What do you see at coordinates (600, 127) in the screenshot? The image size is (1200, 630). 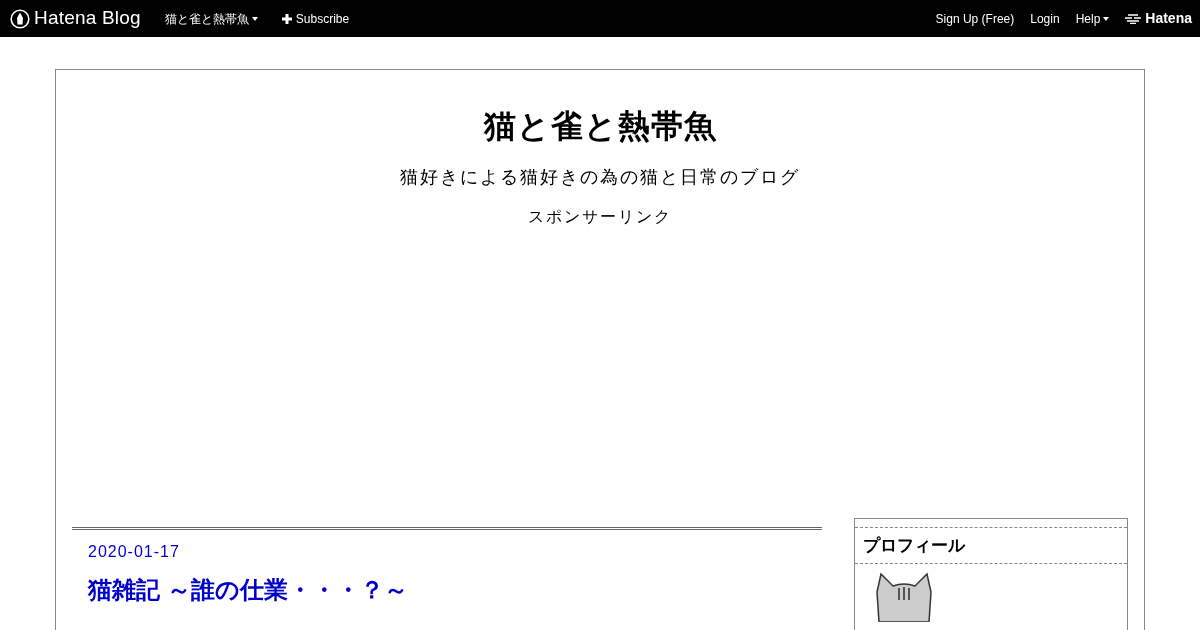 I see `blog-title: 猫と雀と熱帯魚` at bounding box center [600, 127].